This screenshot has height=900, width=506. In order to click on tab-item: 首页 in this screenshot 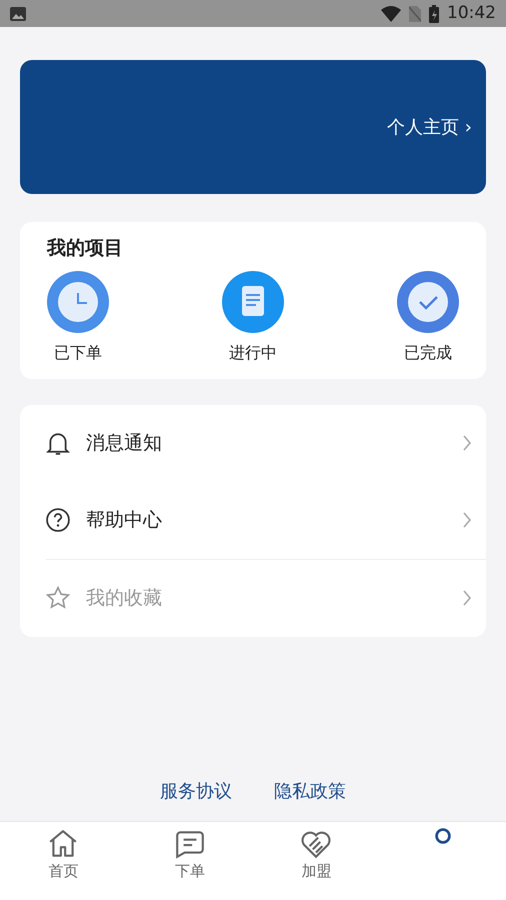, I will do `click(63, 852)`.